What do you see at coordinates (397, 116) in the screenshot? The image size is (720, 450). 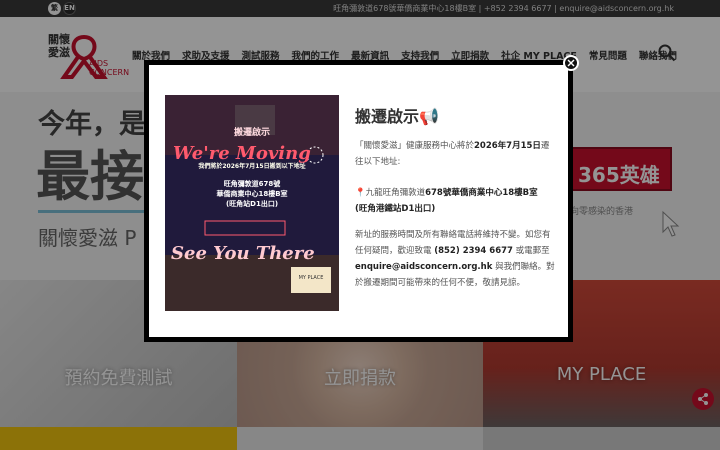 I see `modal-title: 搬遷啟示📢` at bounding box center [397, 116].